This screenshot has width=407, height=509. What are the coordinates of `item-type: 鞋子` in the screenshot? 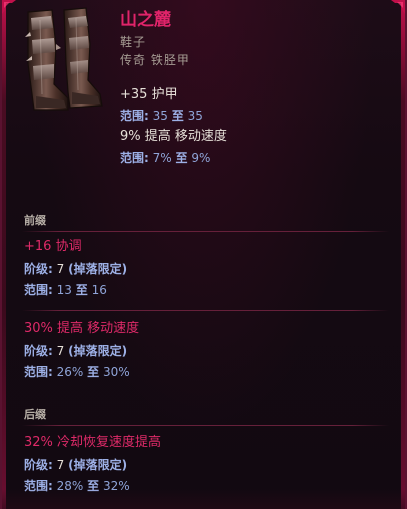 It's located at (133, 42).